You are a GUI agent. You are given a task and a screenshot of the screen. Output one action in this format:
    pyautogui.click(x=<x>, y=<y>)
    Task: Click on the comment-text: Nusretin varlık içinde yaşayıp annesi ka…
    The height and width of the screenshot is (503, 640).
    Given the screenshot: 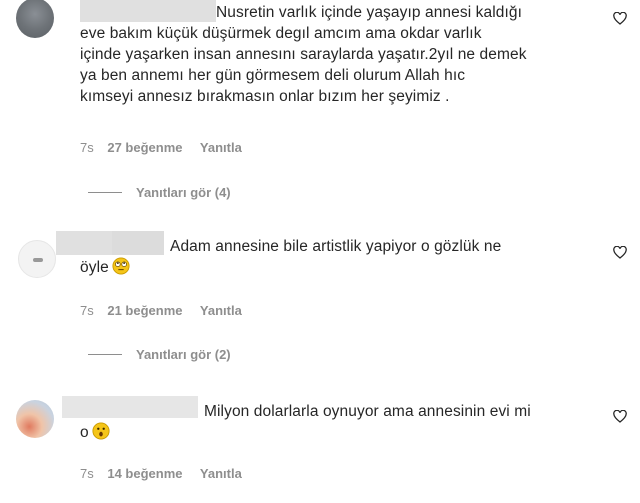 What is the action you would take?
    pyautogui.click(x=303, y=54)
    